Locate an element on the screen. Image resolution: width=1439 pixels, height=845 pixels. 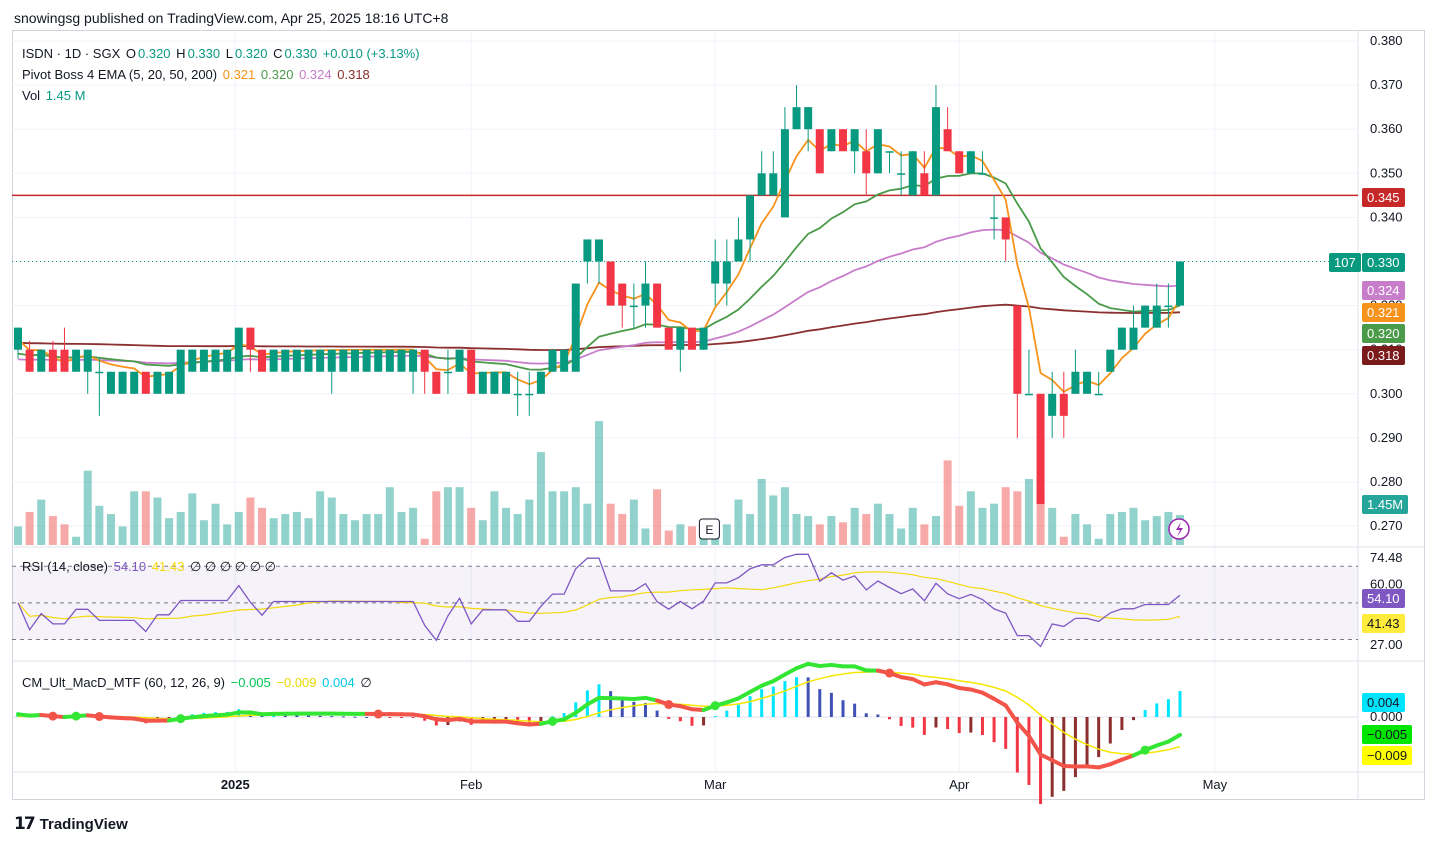
macd-signal-tag: −0.009 is located at coordinates (1387, 755).